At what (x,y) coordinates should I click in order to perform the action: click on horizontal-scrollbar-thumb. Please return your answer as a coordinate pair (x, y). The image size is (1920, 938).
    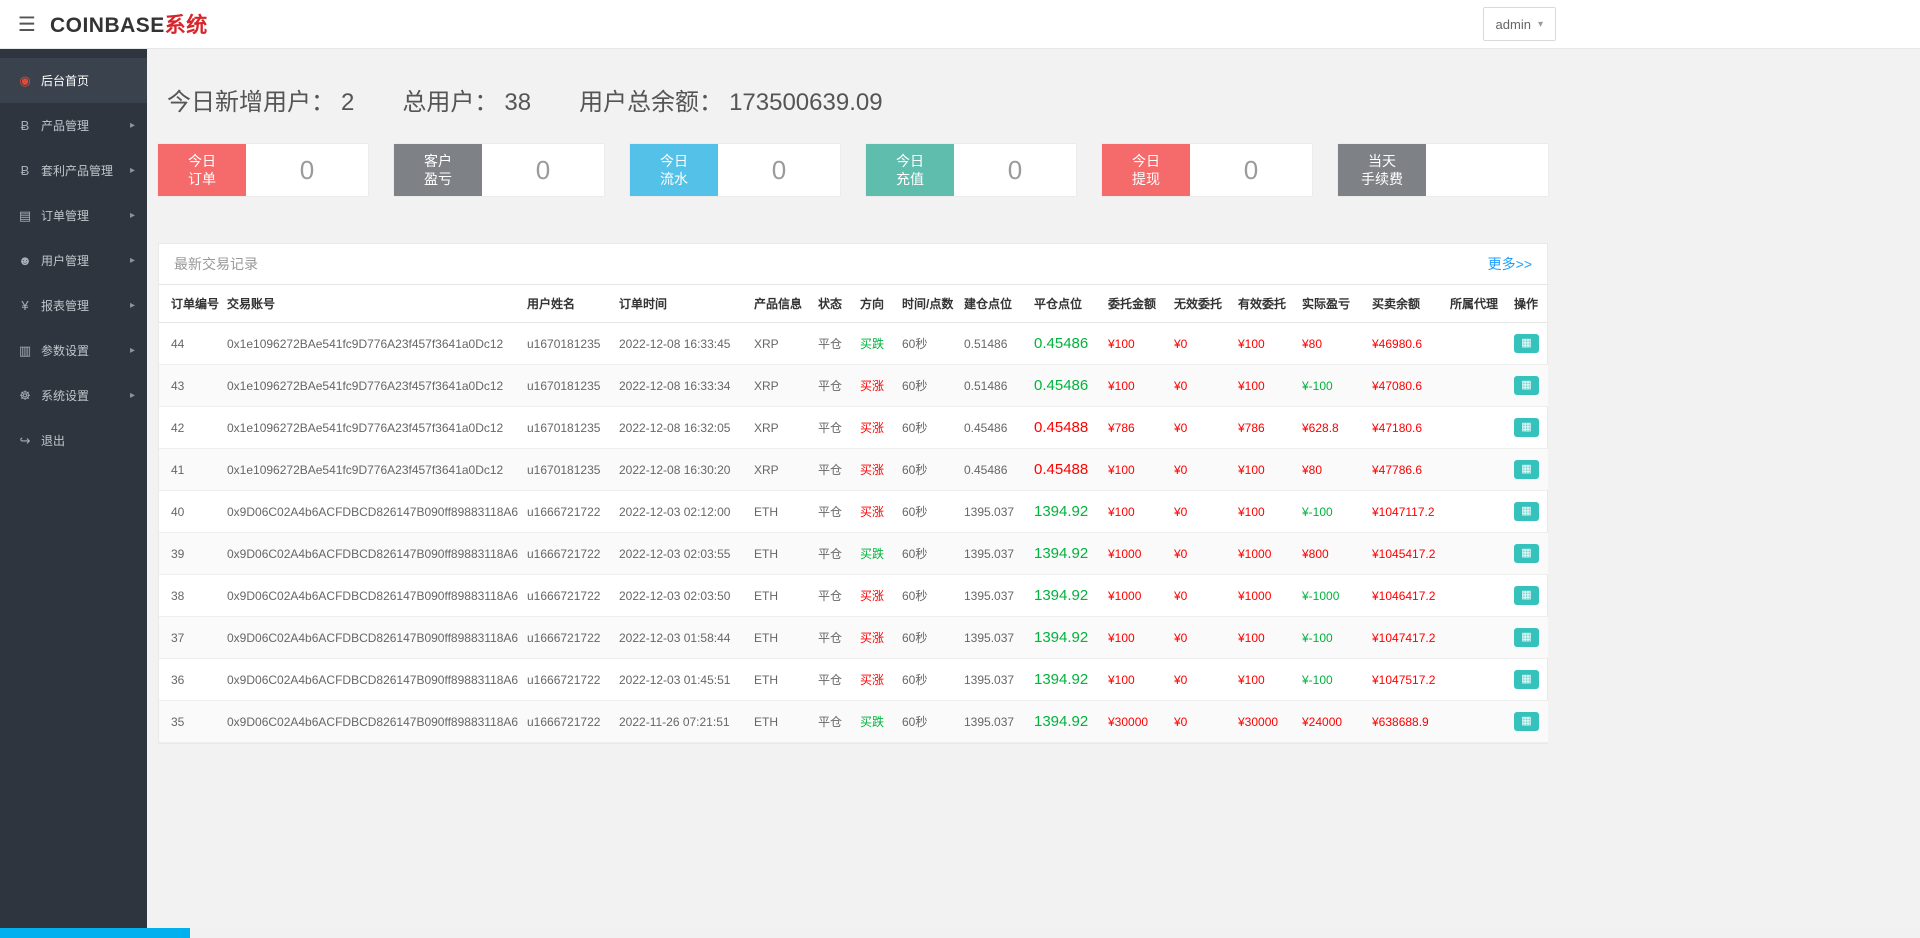
    Looking at the image, I should click on (95, 933).